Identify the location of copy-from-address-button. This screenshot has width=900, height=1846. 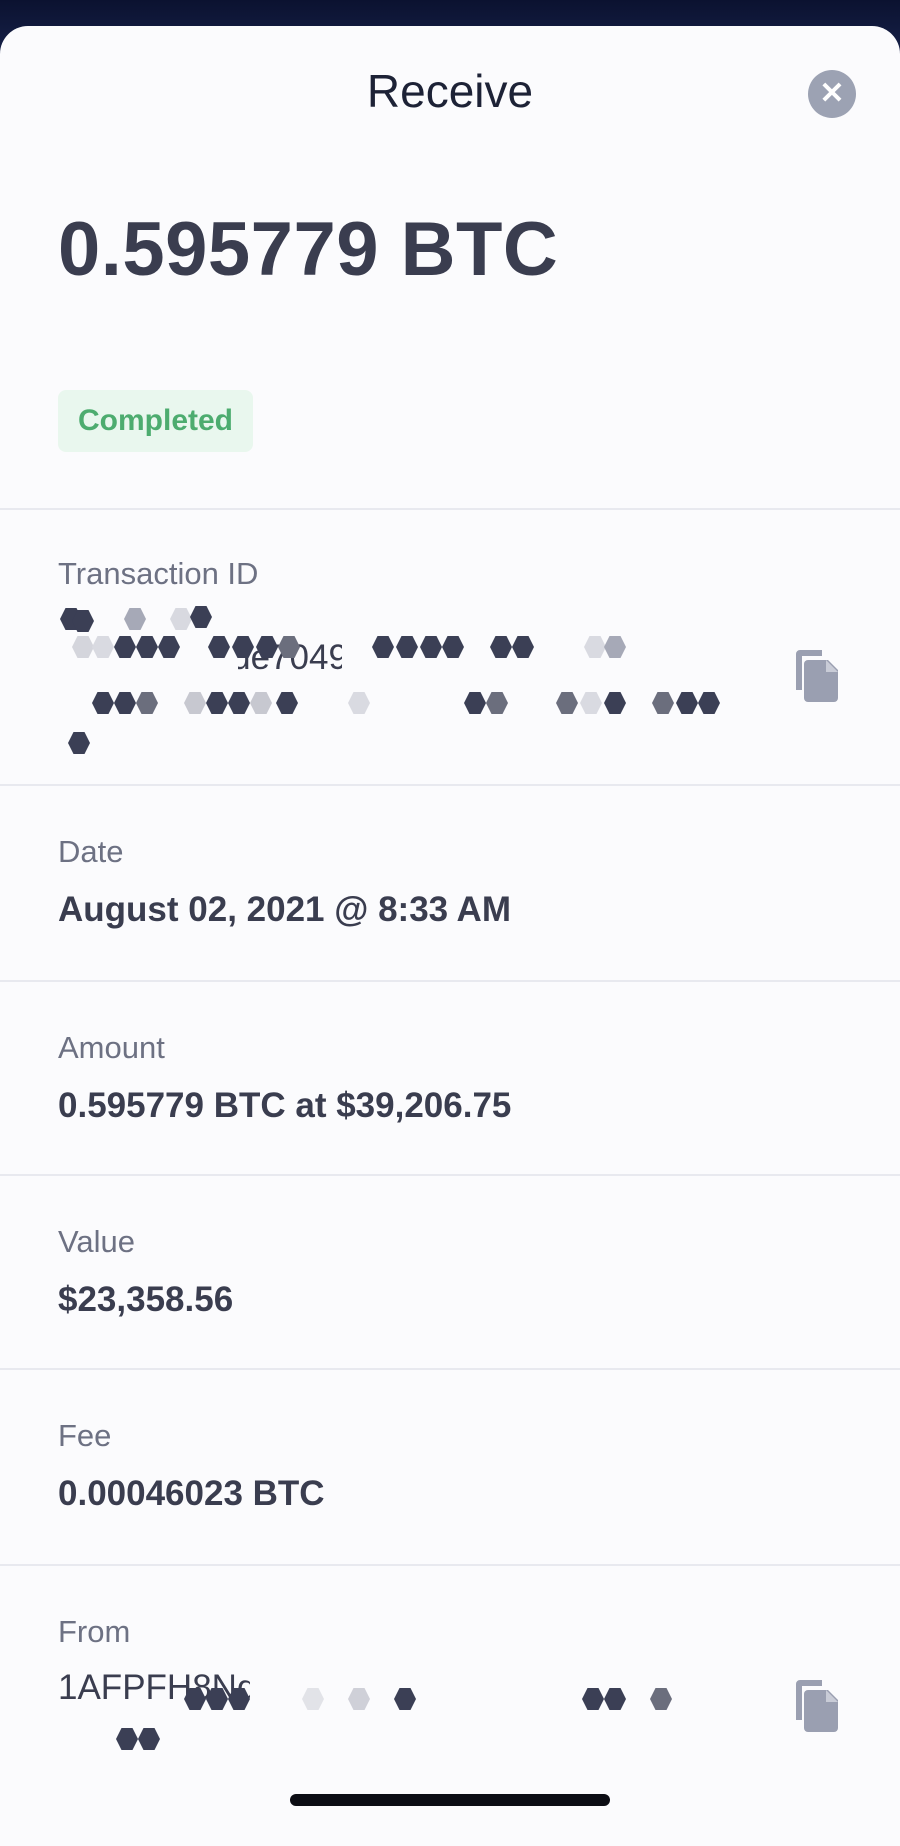
(816, 1706).